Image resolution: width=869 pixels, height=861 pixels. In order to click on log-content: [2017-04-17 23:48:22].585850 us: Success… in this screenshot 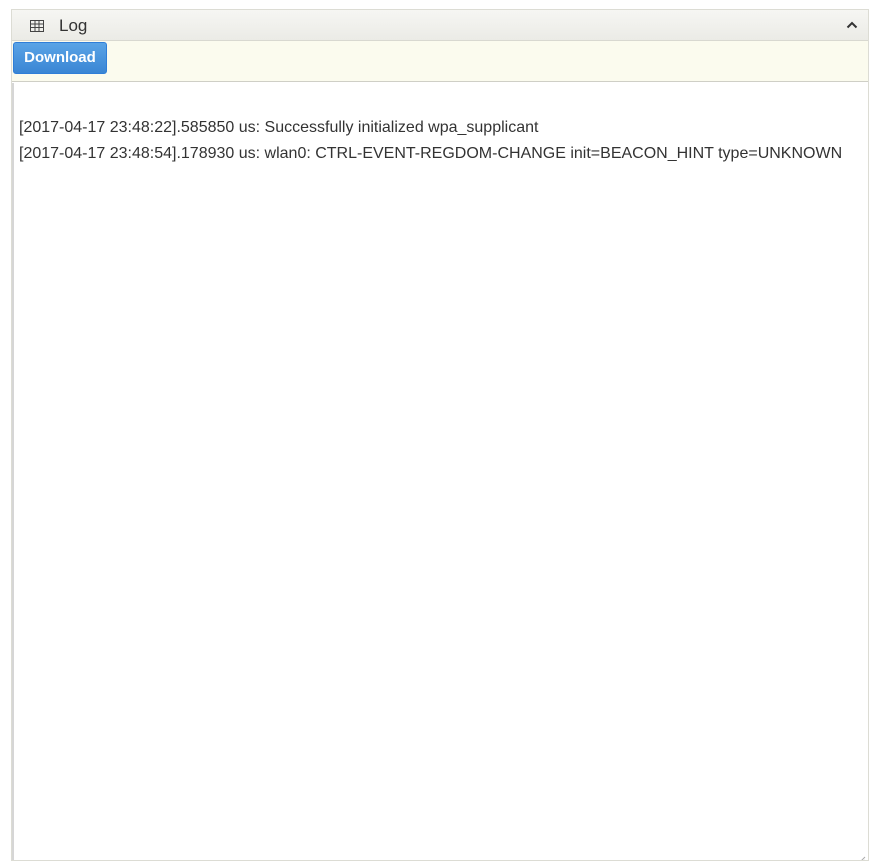, I will do `click(434, 141)`.